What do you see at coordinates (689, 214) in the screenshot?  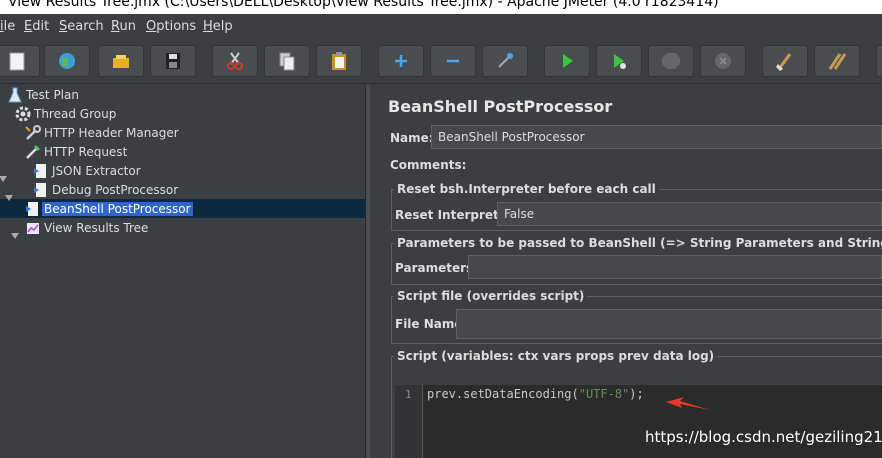 I see `reset-interpreter-select: False` at bounding box center [689, 214].